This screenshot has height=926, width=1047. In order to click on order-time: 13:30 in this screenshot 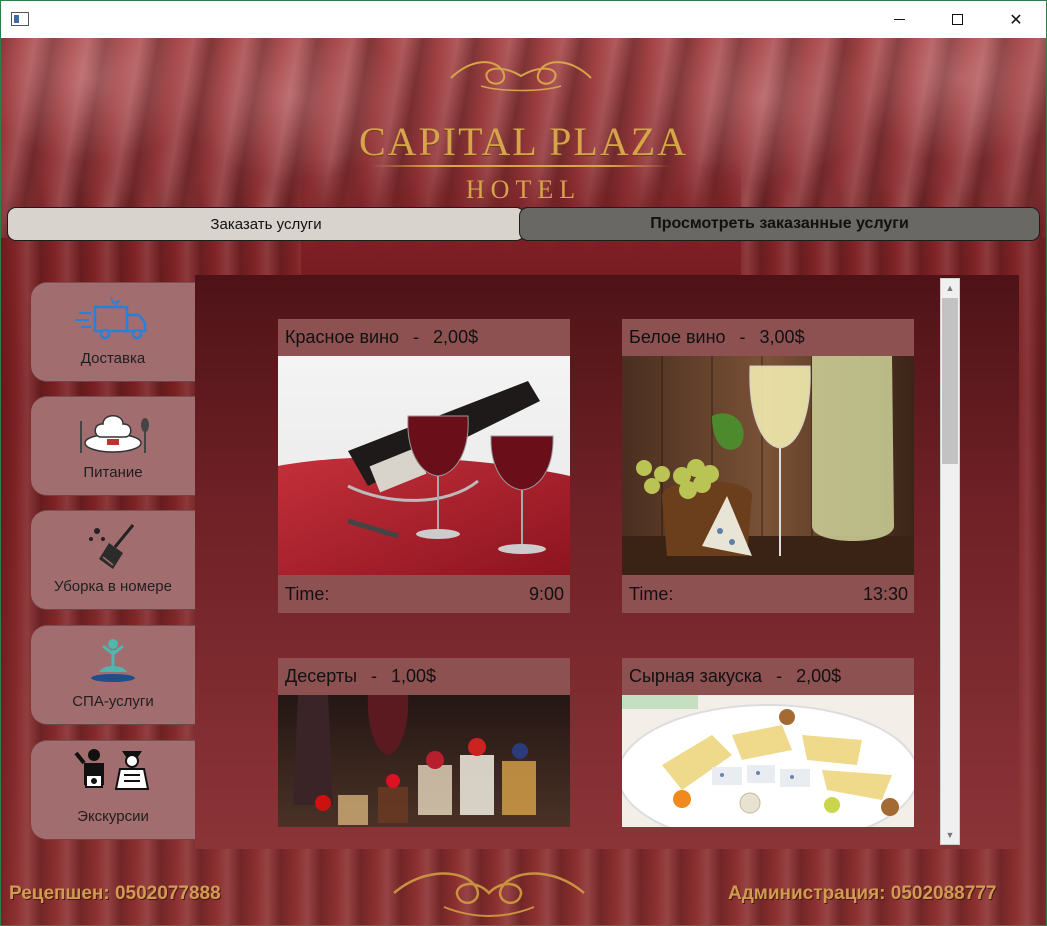, I will do `click(885, 593)`.